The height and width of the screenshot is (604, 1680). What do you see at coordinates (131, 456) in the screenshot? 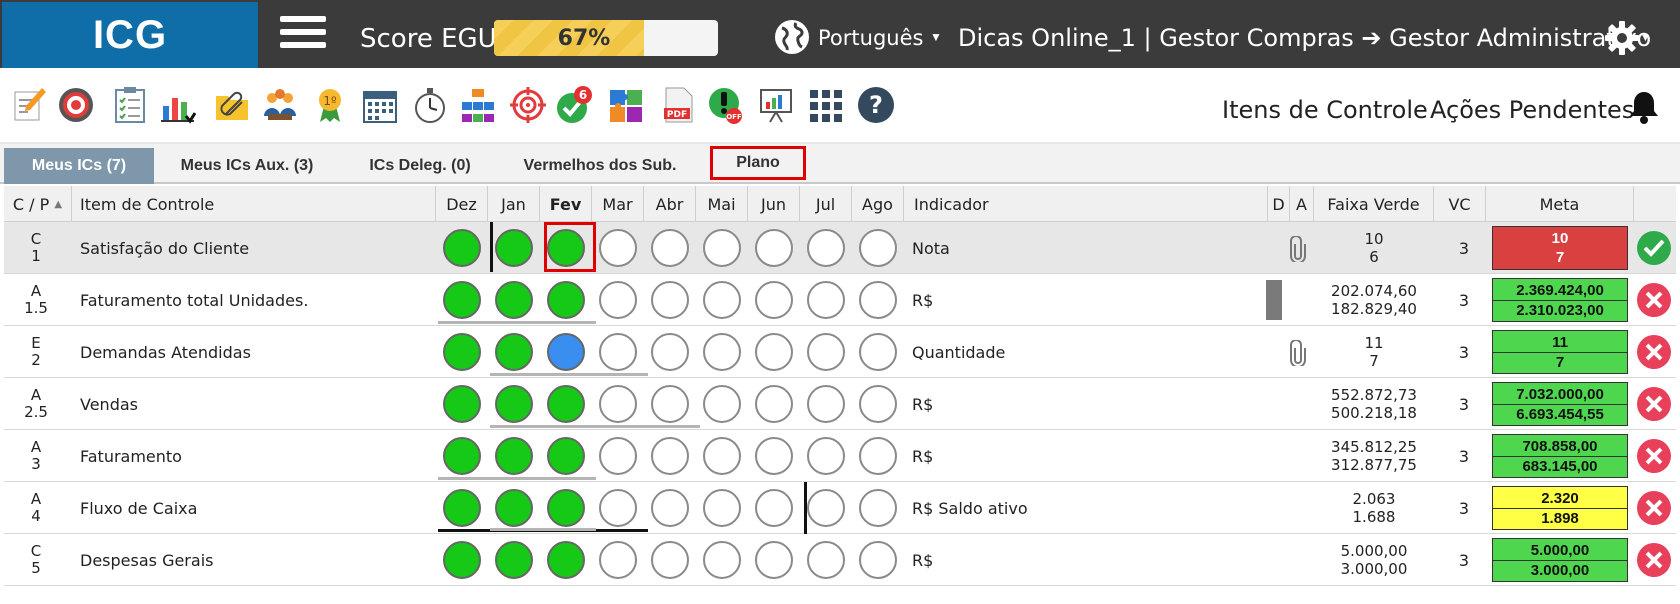
I see `item-name: Faturamento` at bounding box center [131, 456].